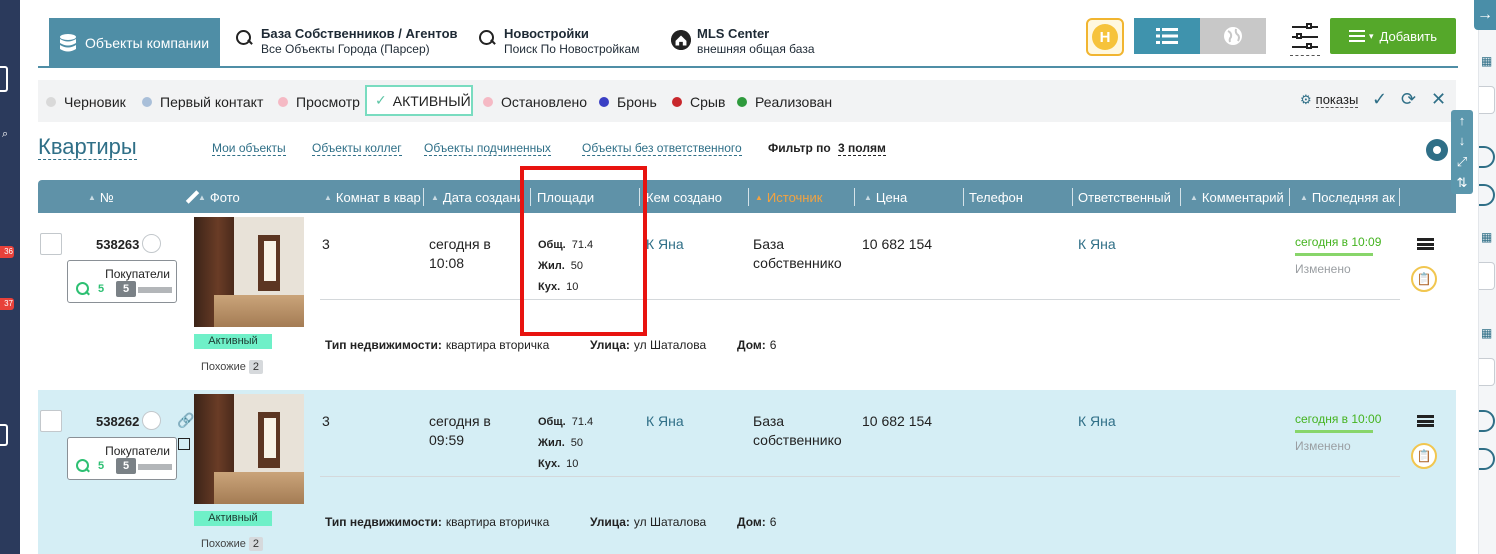 The image size is (1496, 554). I want to click on status-first-contact: Первый контакт, so click(202, 102).